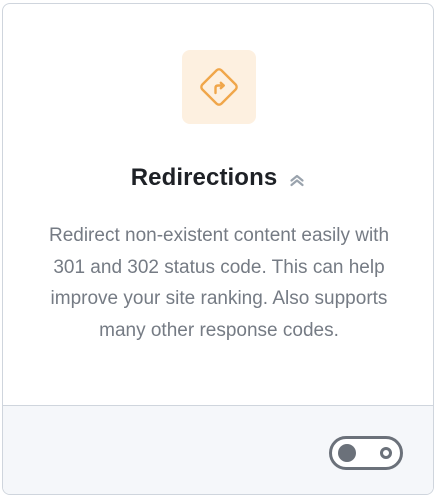 This screenshot has height=497, width=436. I want to click on module-title-row: Redirections, so click(218, 178).